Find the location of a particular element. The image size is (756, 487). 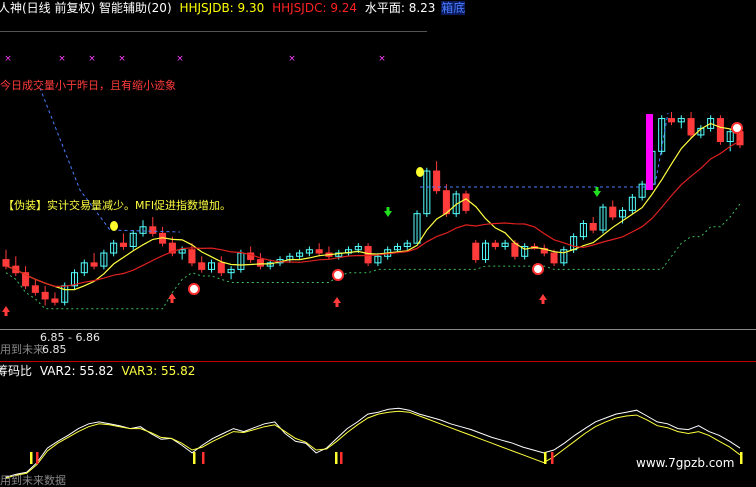

watermark: www.7gpzb.com is located at coordinates (685, 463).